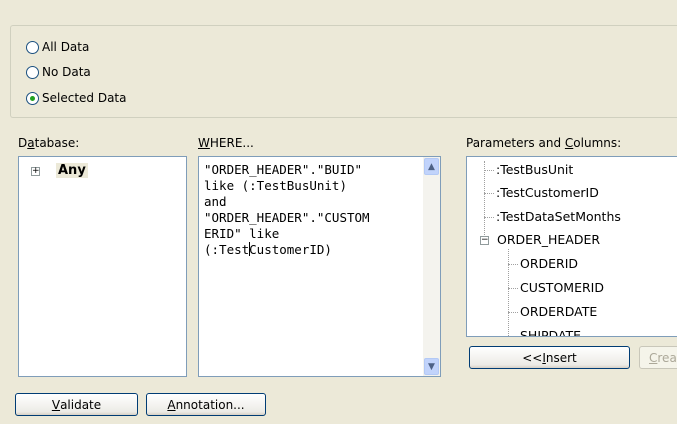 The width and height of the screenshot is (677, 424). I want to click on table-node-order-header: ORDER_HEADER, so click(548, 239).